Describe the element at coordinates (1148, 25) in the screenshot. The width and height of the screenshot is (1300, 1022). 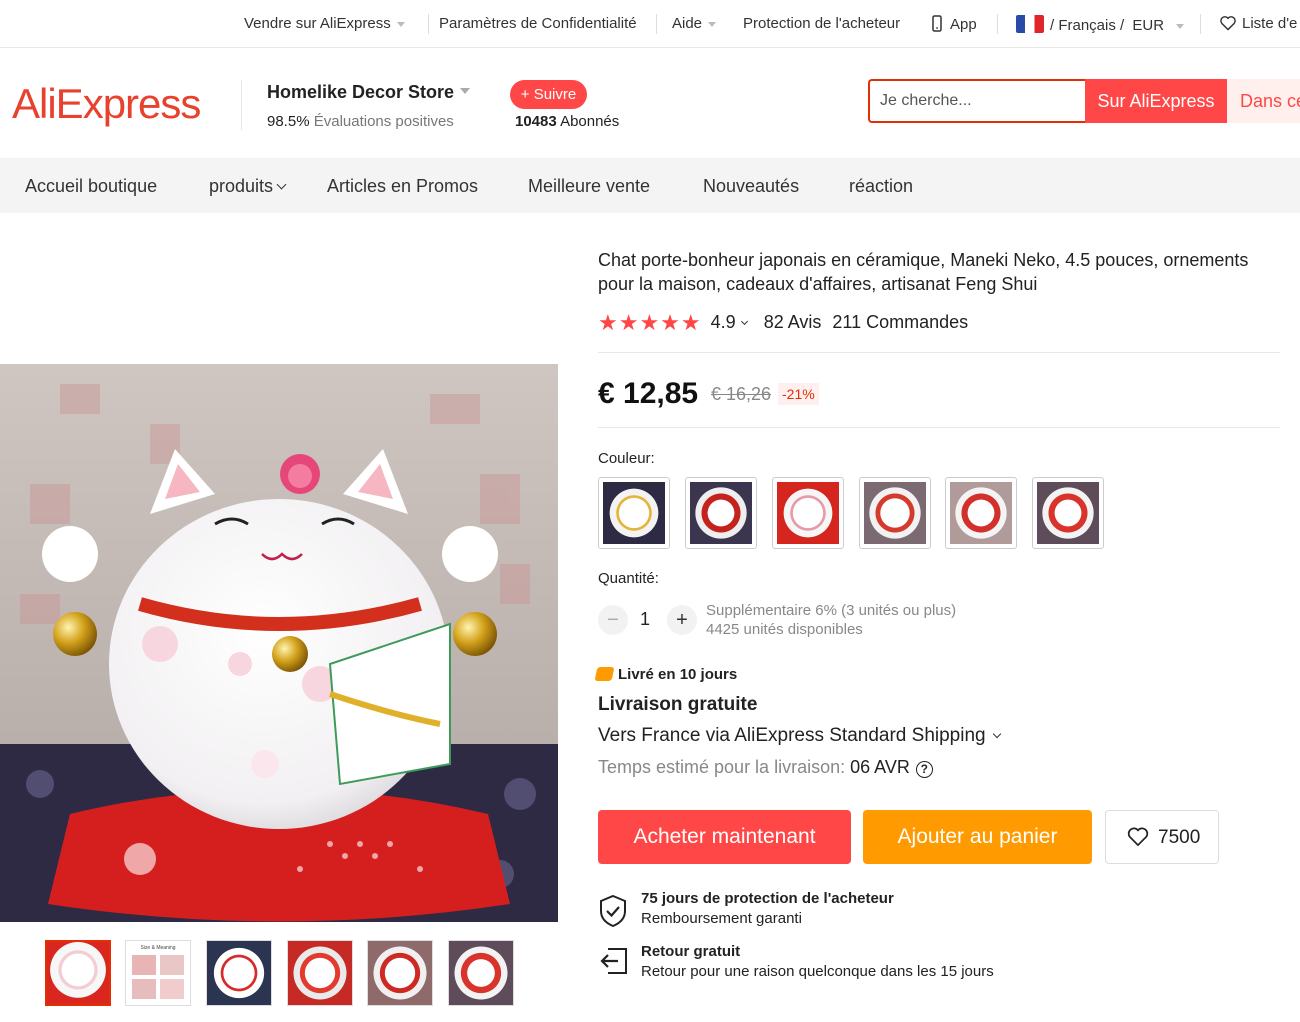
I see `currency-label: EUR` at that location.